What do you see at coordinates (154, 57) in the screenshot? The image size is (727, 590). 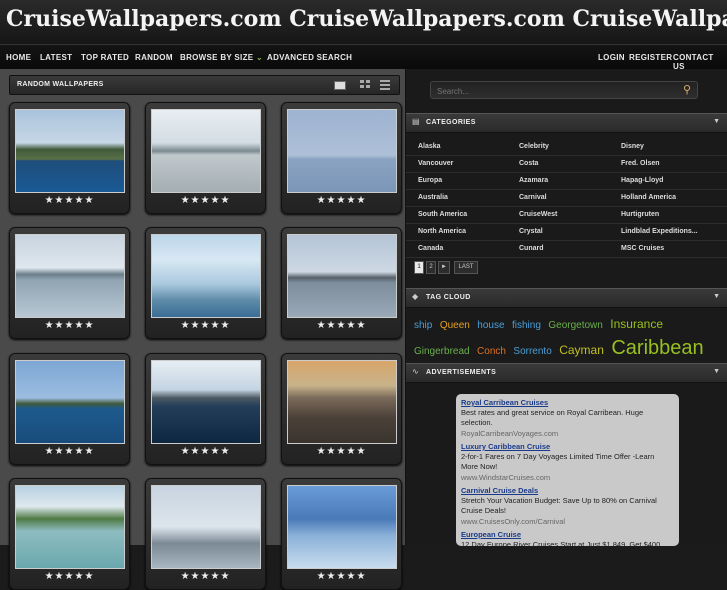 I see `nav-random: RANDOM` at bounding box center [154, 57].